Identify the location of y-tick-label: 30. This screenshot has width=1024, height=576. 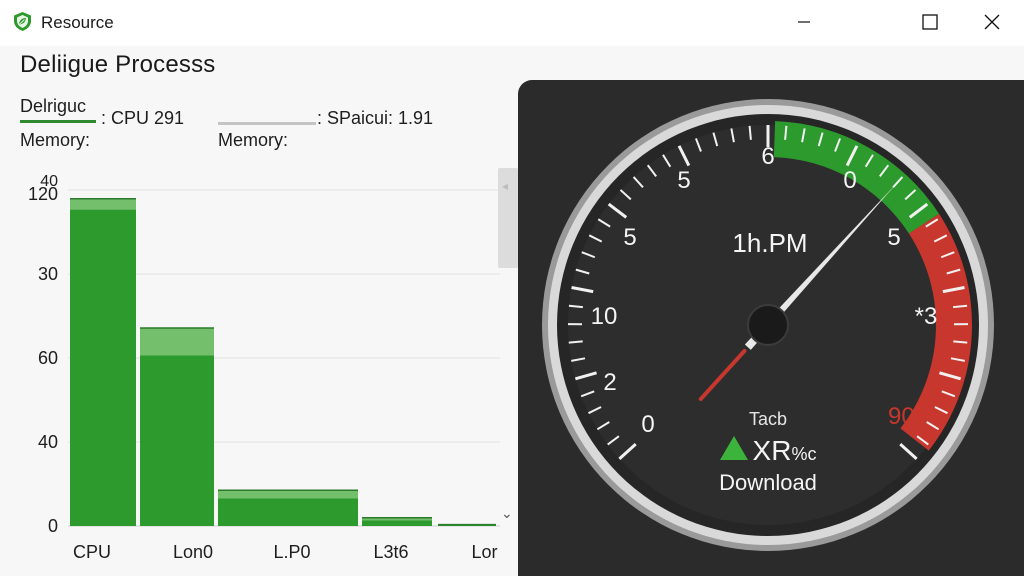
(48, 274).